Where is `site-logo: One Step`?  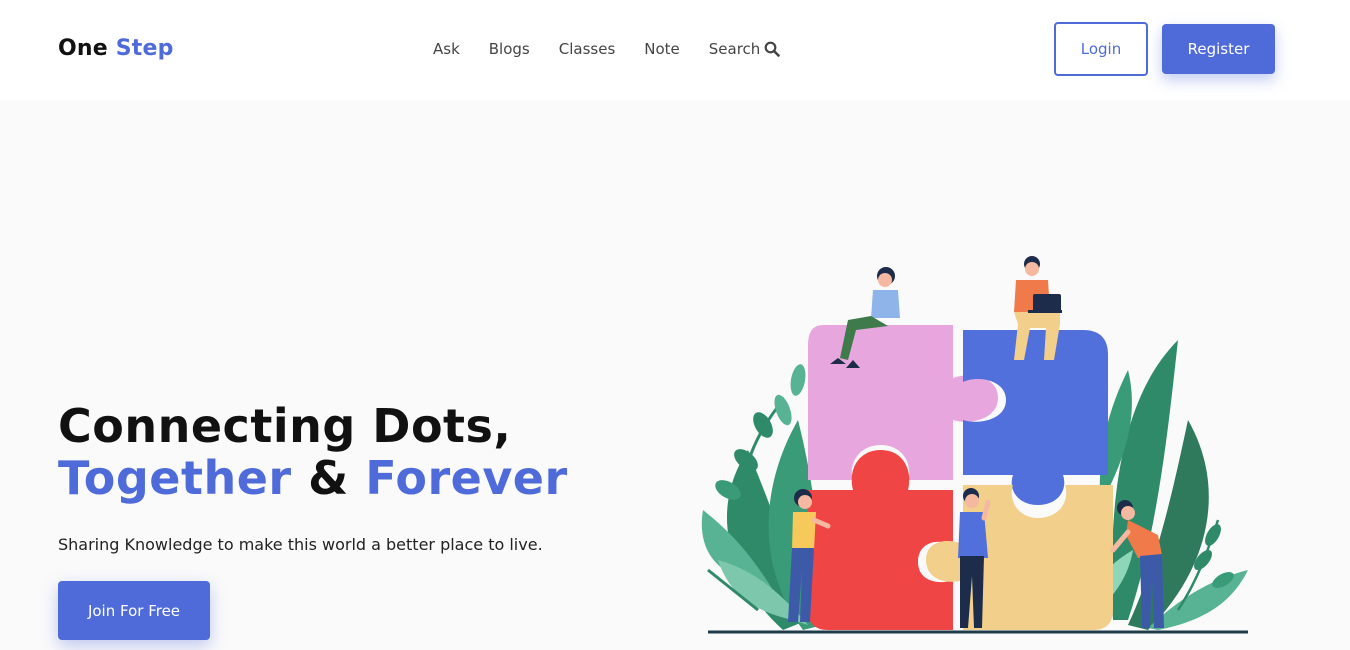 site-logo: One Step is located at coordinates (116, 48).